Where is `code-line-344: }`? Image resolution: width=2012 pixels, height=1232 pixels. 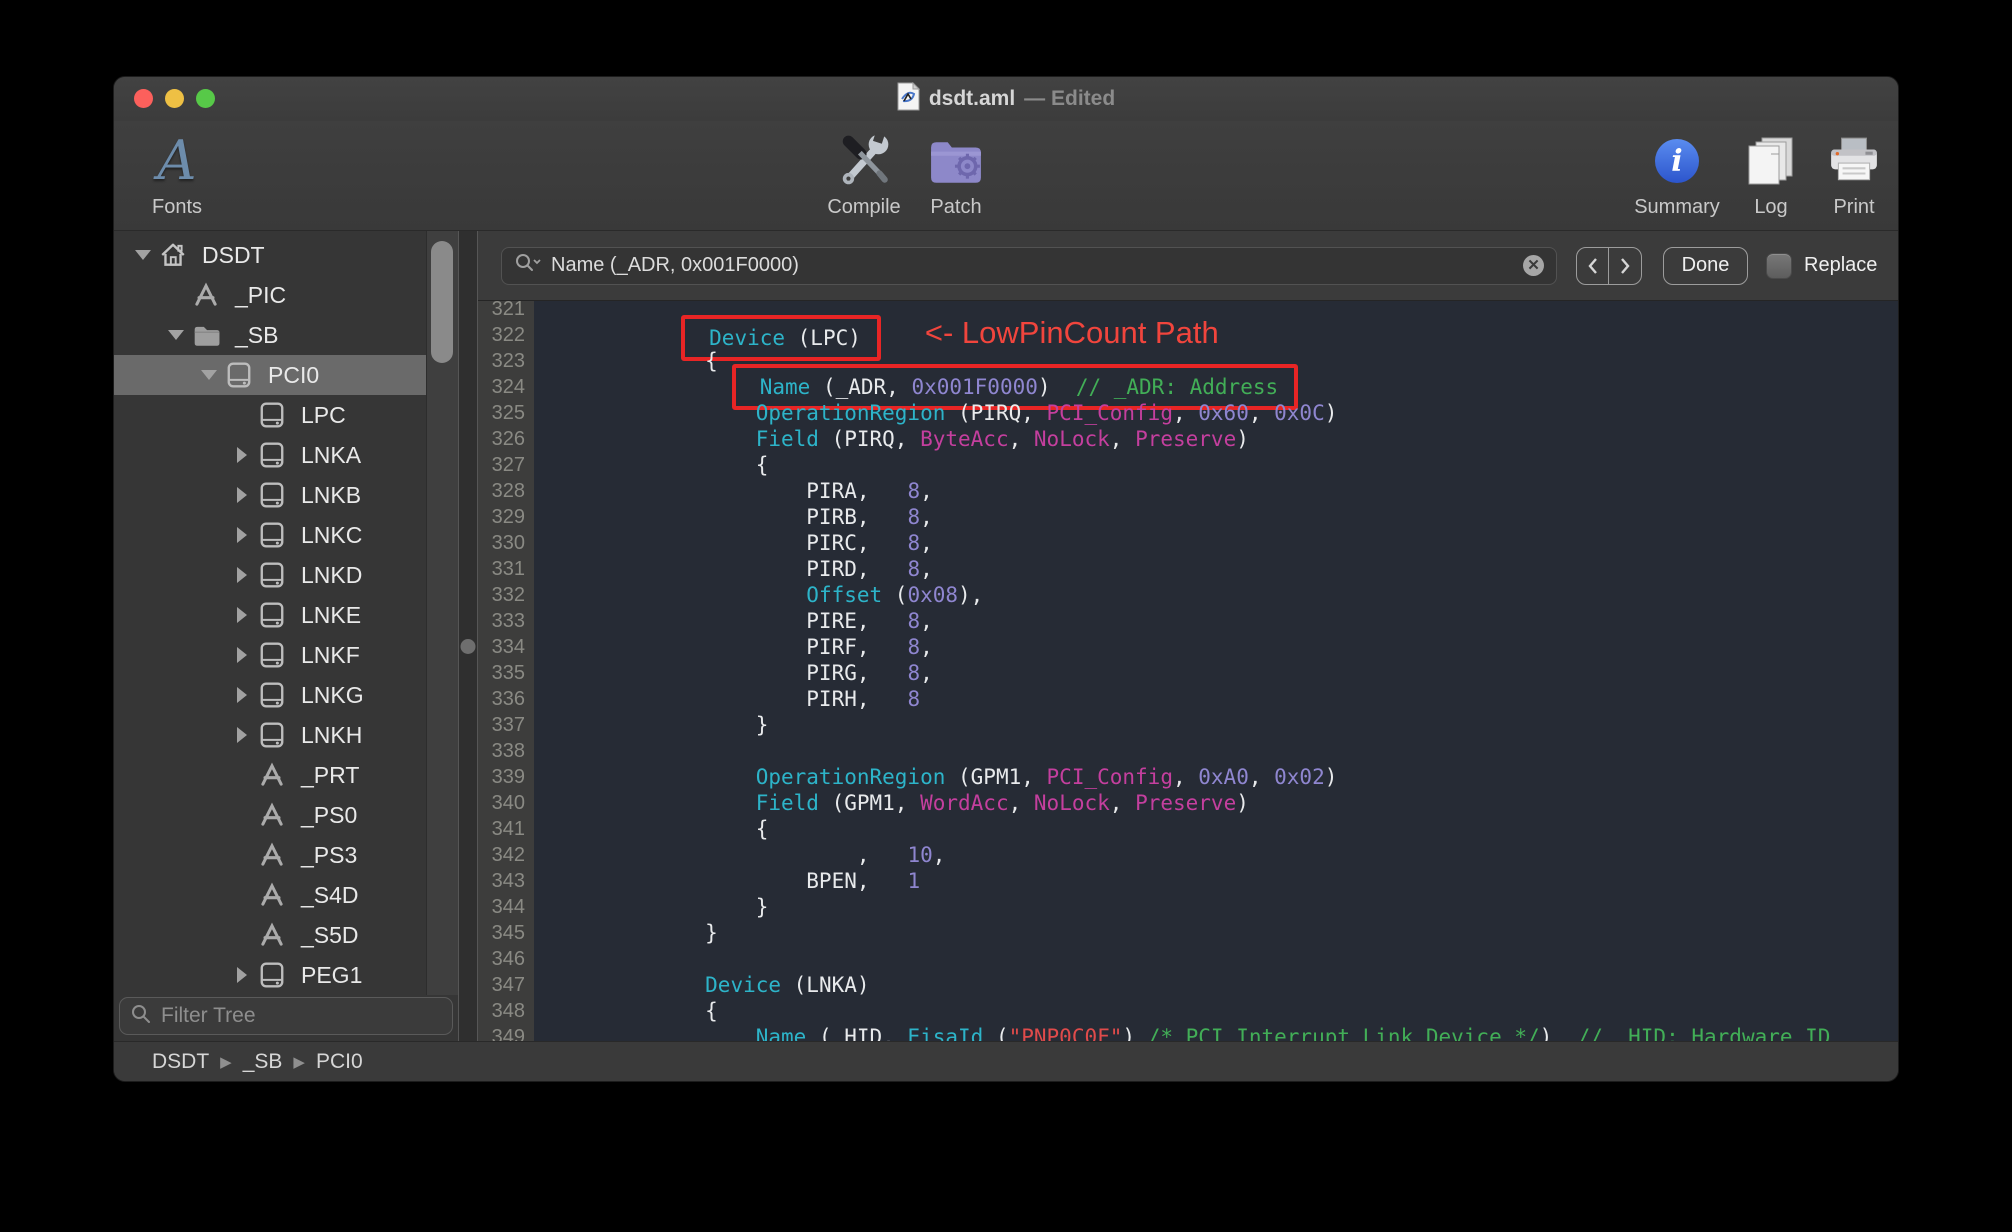 code-line-344: } is located at coordinates (686, 907).